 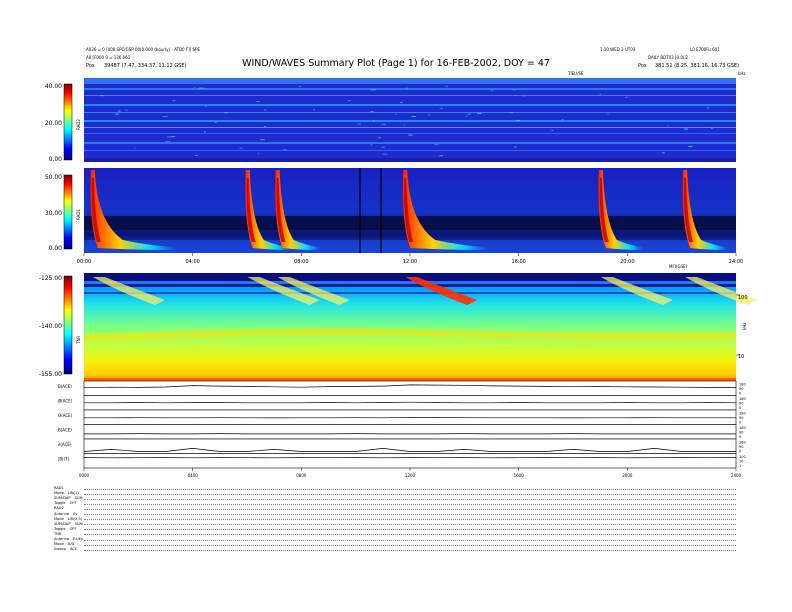 I want to click on tnr-colorbar: -125.00 -140.00 -155.00 TNR, so click(x=60, y=326).